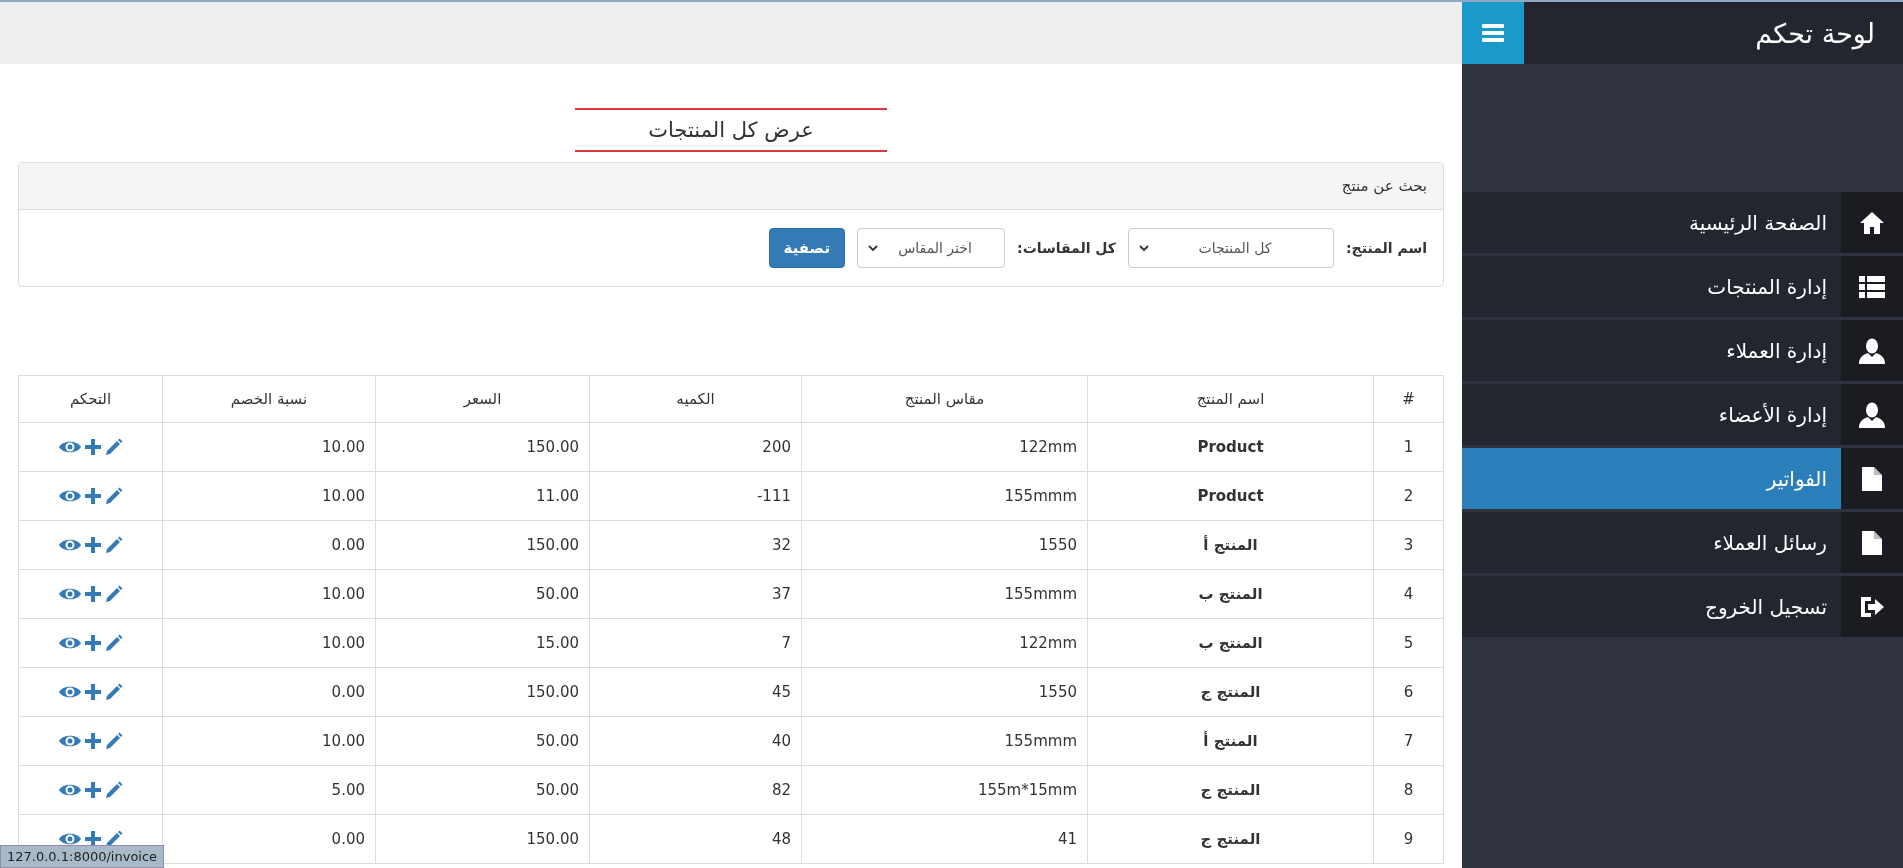 This screenshot has height=868, width=1903. What do you see at coordinates (482, 447) in the screenshot?
I see `table-cell: 150.00` at bounding box center [482, 447].